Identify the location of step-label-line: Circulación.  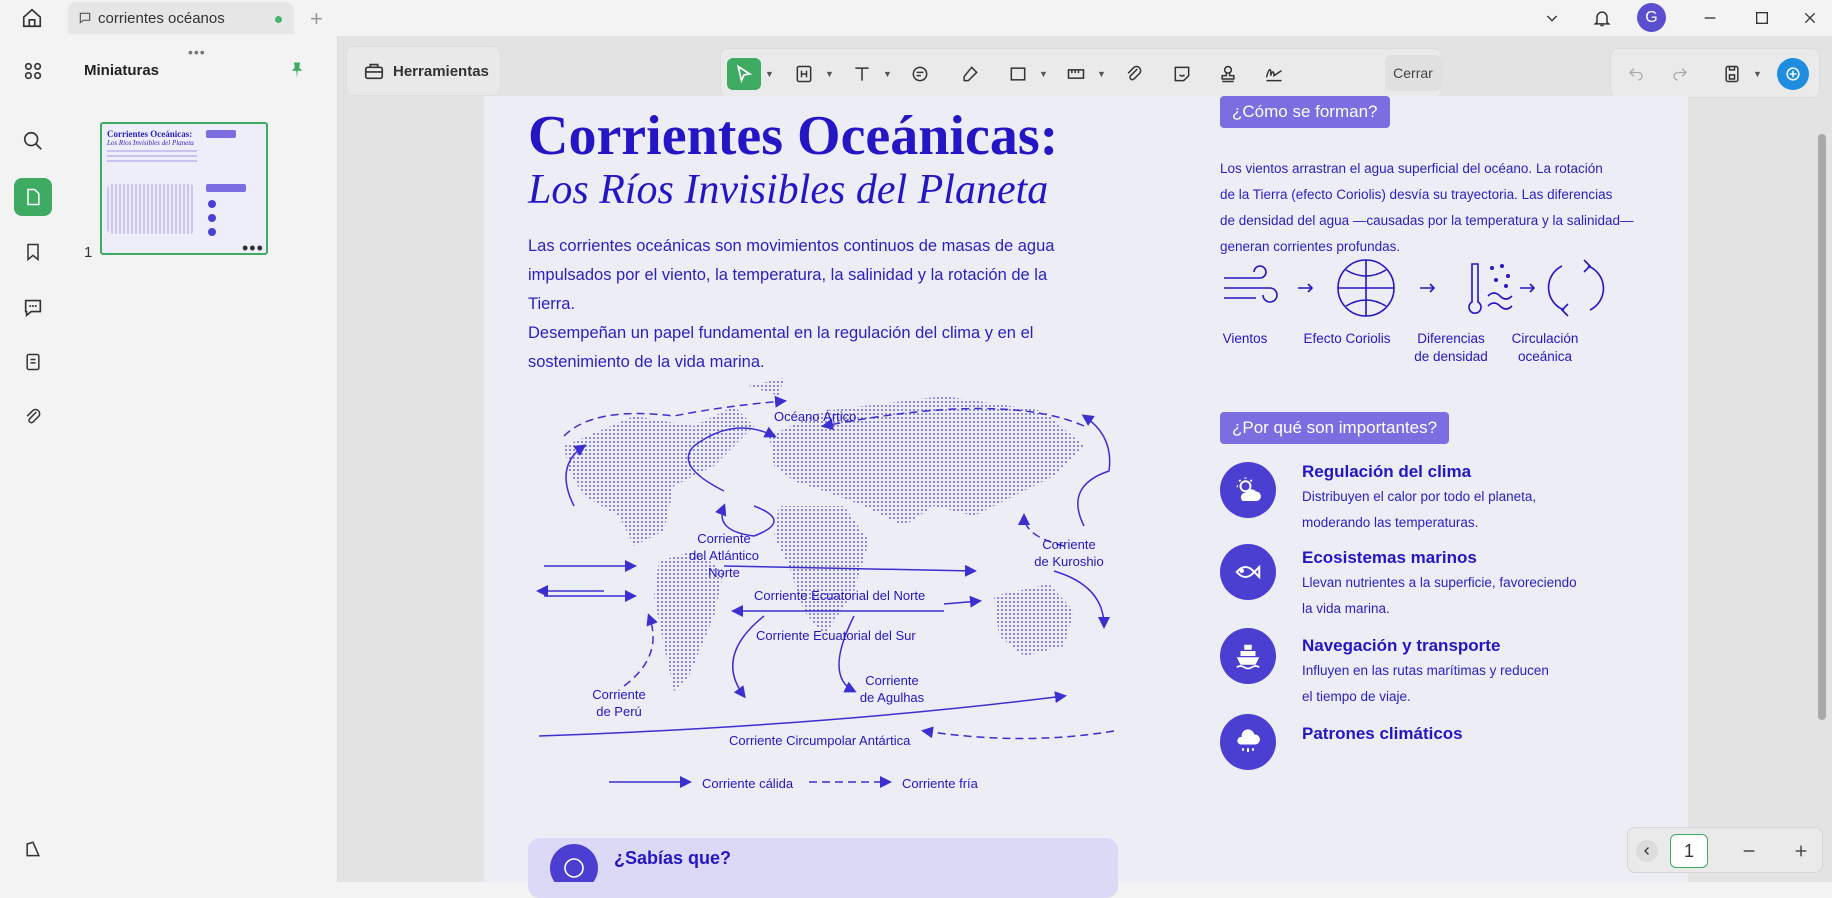
(1545, 338).